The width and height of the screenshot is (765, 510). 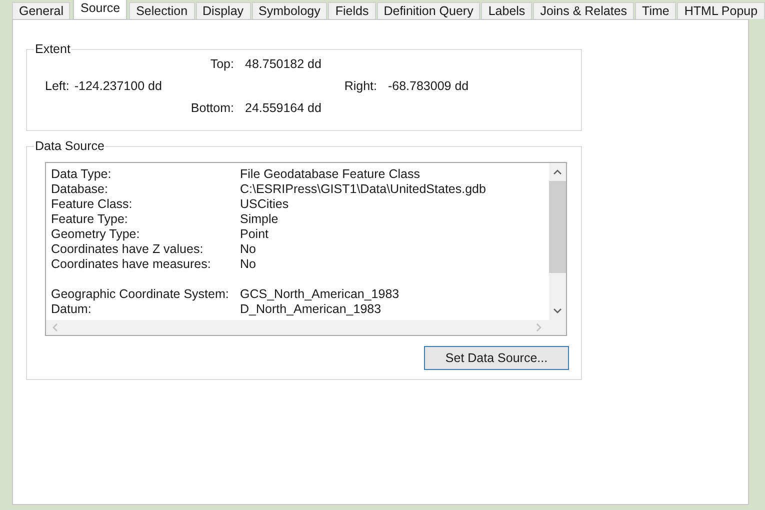 I want to click on scrollbar-thumb, so click(x=557, y=227).